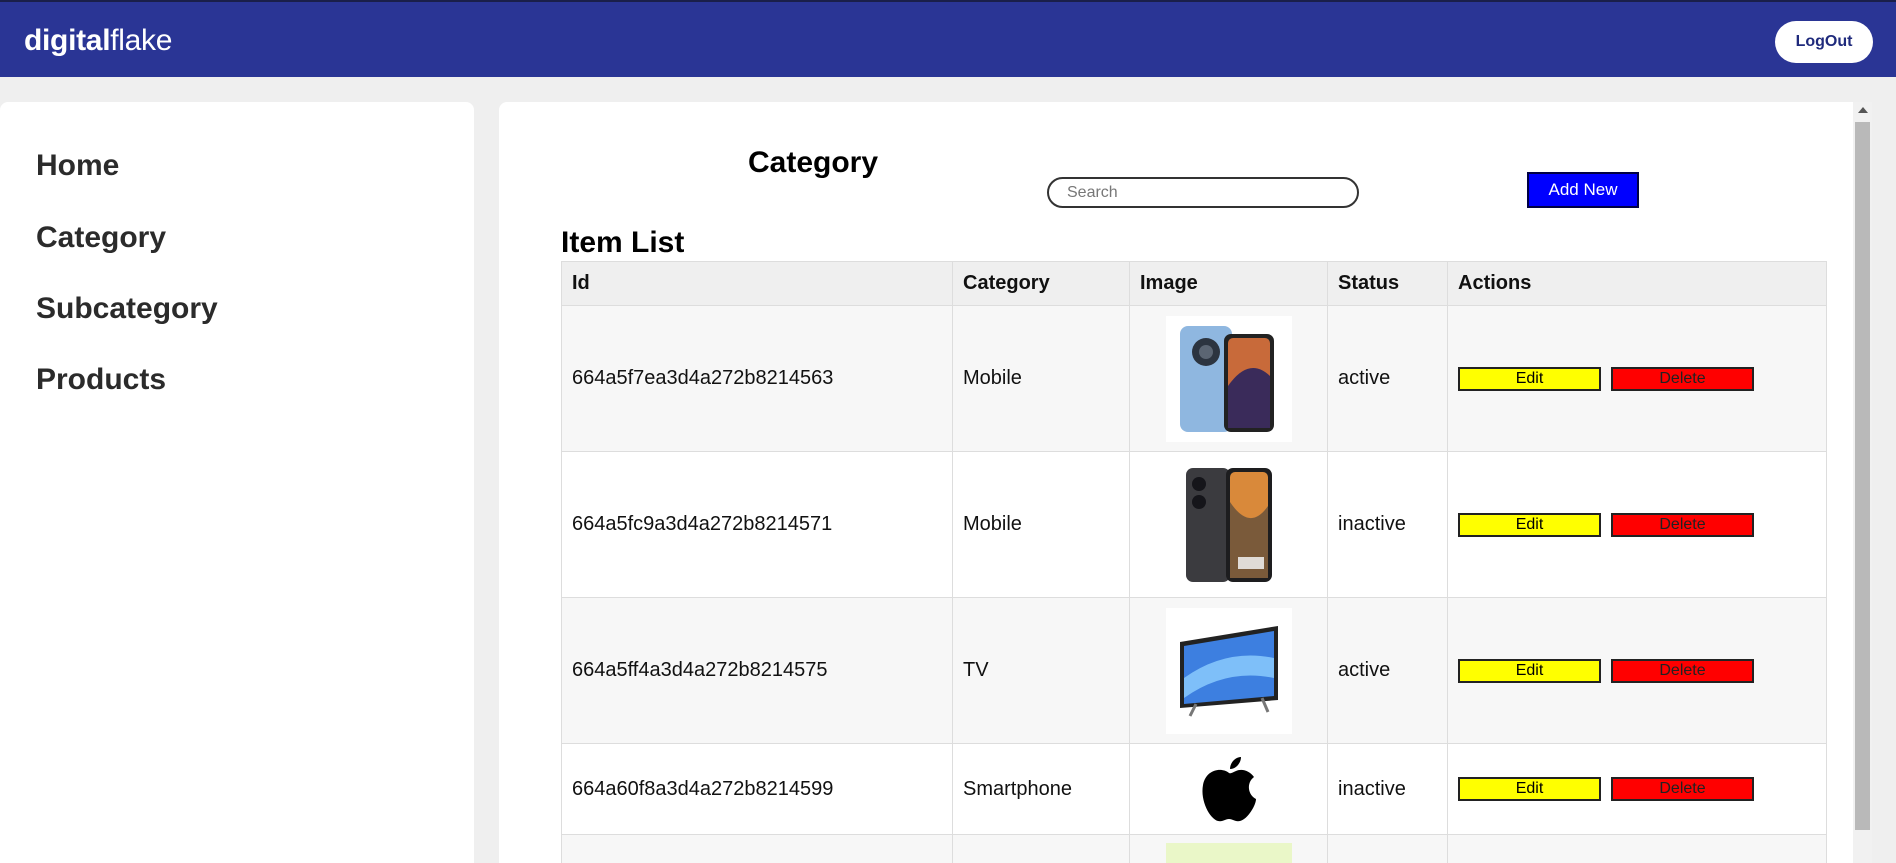 The image size is (1896, 863). What do you see at coordinates (757, 524) in the screenshot?
I see `cell-id: 664a5fc9a3d4a272b8214571` at bounding box center [757, 524].